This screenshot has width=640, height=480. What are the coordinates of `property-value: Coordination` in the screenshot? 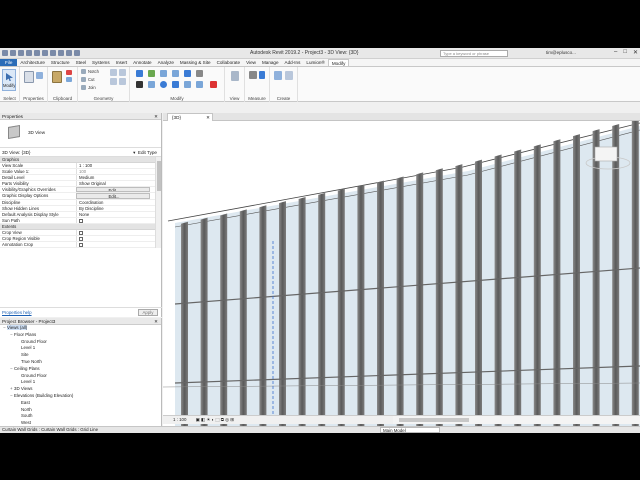 It's located at (113, 202).